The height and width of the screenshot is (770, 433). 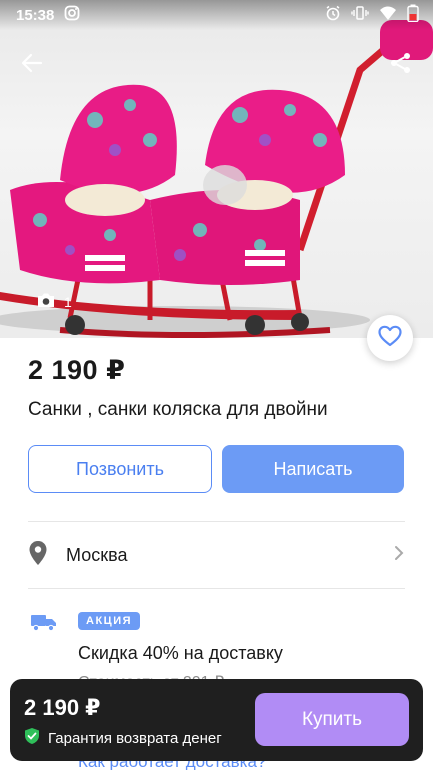 What do you see at coordinates (32, 63) in the screenshot?
I see `back-arrow-icon` at bounding box center [32, 63].